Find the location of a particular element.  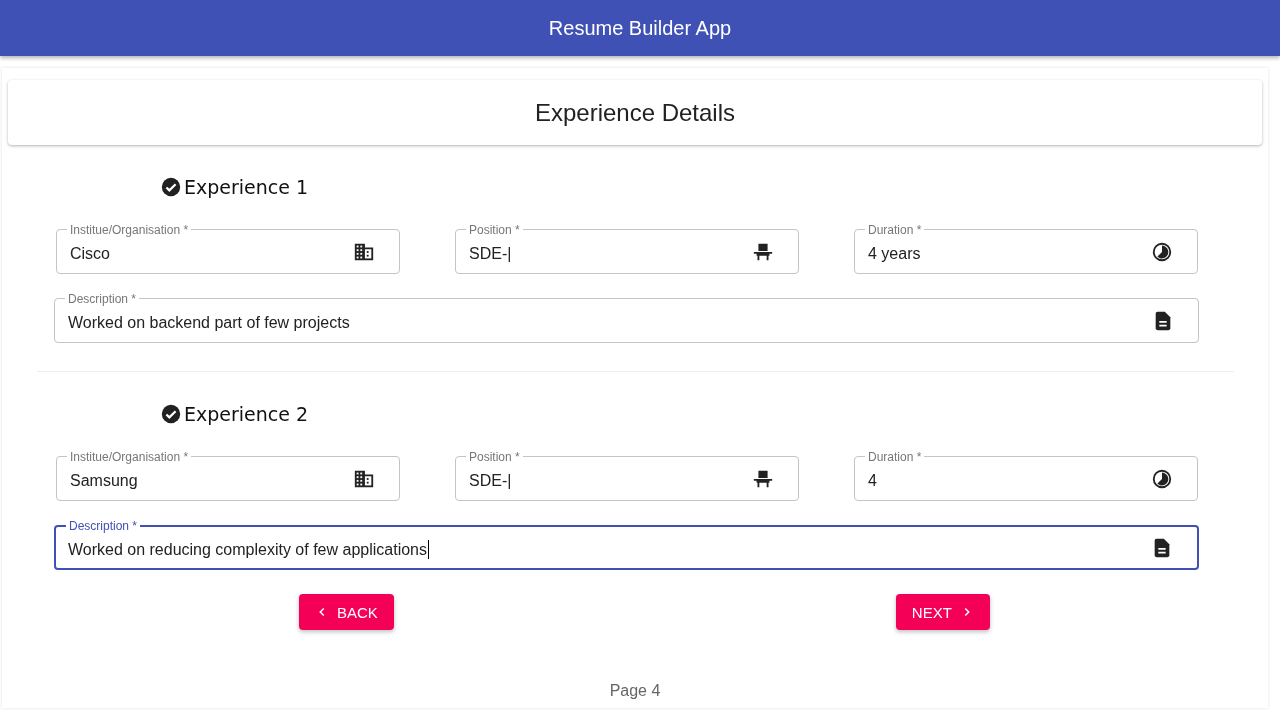

nav-button: NEXT is located at coordinates (942, 612).